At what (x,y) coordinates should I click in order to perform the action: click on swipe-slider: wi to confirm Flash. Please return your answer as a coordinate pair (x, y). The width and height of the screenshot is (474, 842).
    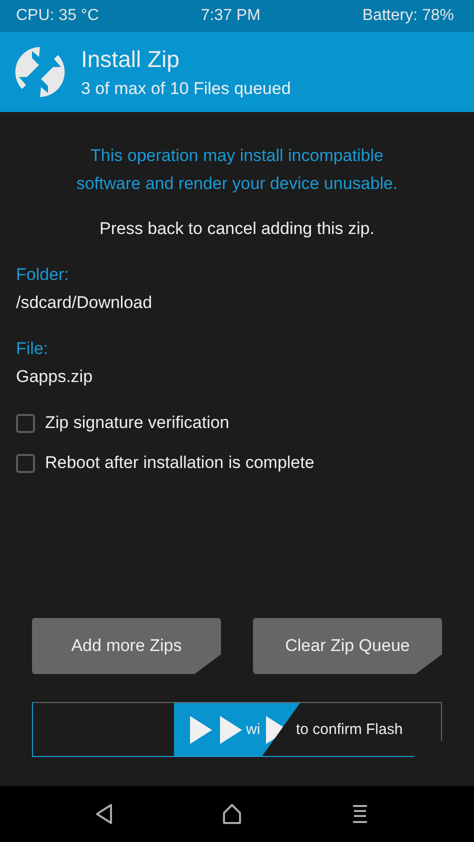
    Looking at the image, I should click on (237, 729).